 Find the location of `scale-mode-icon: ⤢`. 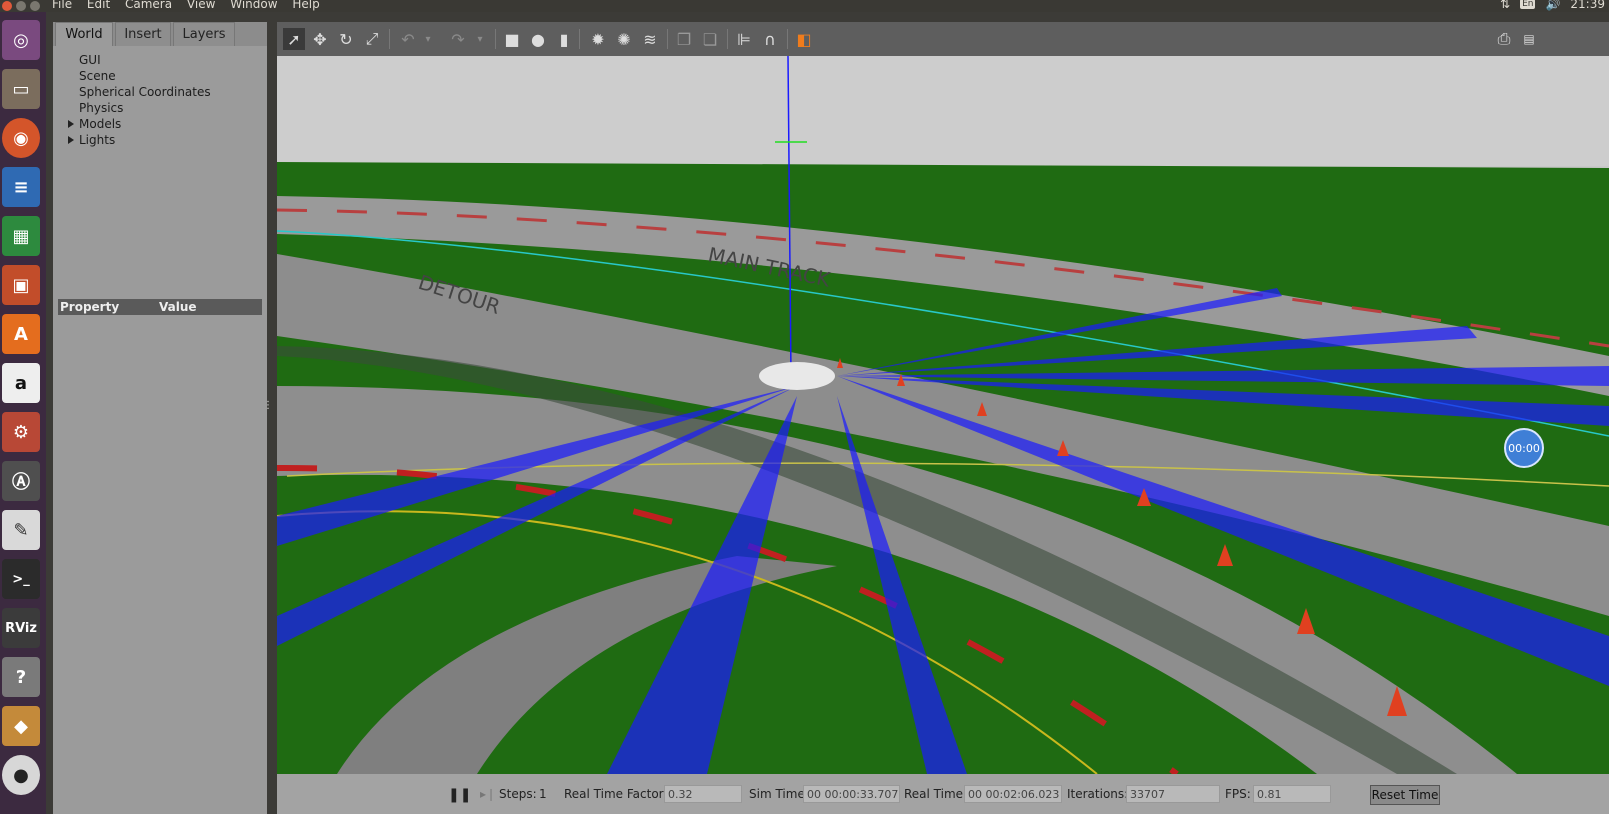

scale-mode-icon: ⤢ is located at coordinates (372, 39).